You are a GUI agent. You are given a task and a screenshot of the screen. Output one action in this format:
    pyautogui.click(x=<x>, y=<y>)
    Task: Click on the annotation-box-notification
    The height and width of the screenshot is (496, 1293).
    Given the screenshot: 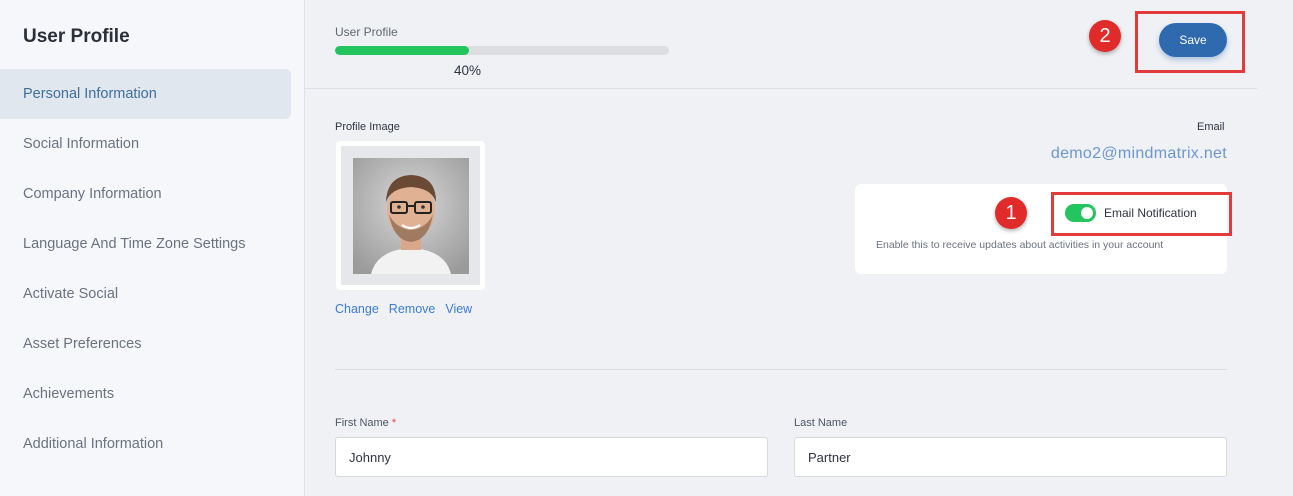 What is the action you would take?
    pyautogui.click(x=1141, y=214)
    